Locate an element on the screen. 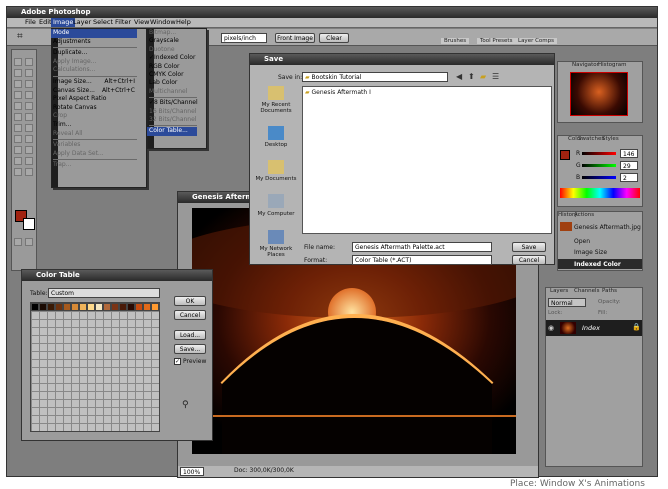 The height and width of the screenshot is (489, 668). tab-channels: Channels is located at coordinates (586, 291).